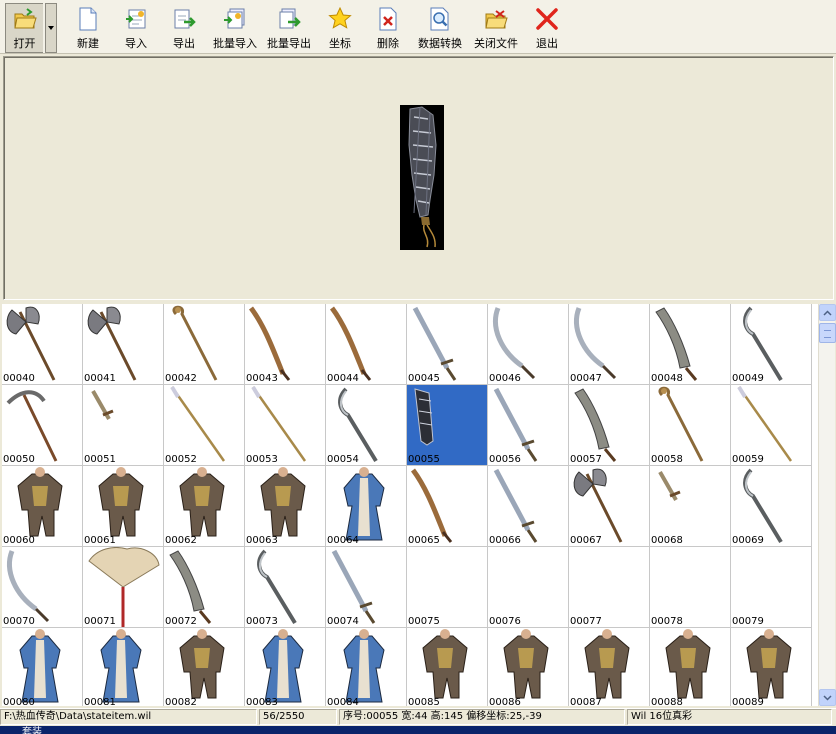 The width and height of the screenshot is (836, 734). What do you see at coordinates (123, 506) in the screenshot?
I see `grid-cell: 00061` at bounding box center [123, 506].